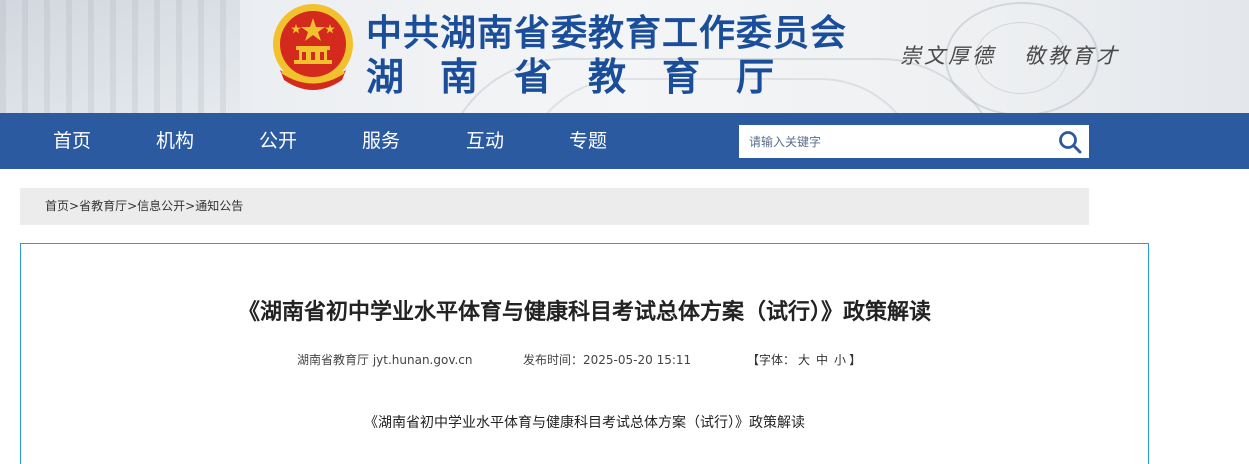 Image resolution: width=1249 pixels, height=464 pixels. Describe the element at coordinates (1010, 55) in the screenshot. I see `site-motto: 崇文厚德 敬教育才` at that location.